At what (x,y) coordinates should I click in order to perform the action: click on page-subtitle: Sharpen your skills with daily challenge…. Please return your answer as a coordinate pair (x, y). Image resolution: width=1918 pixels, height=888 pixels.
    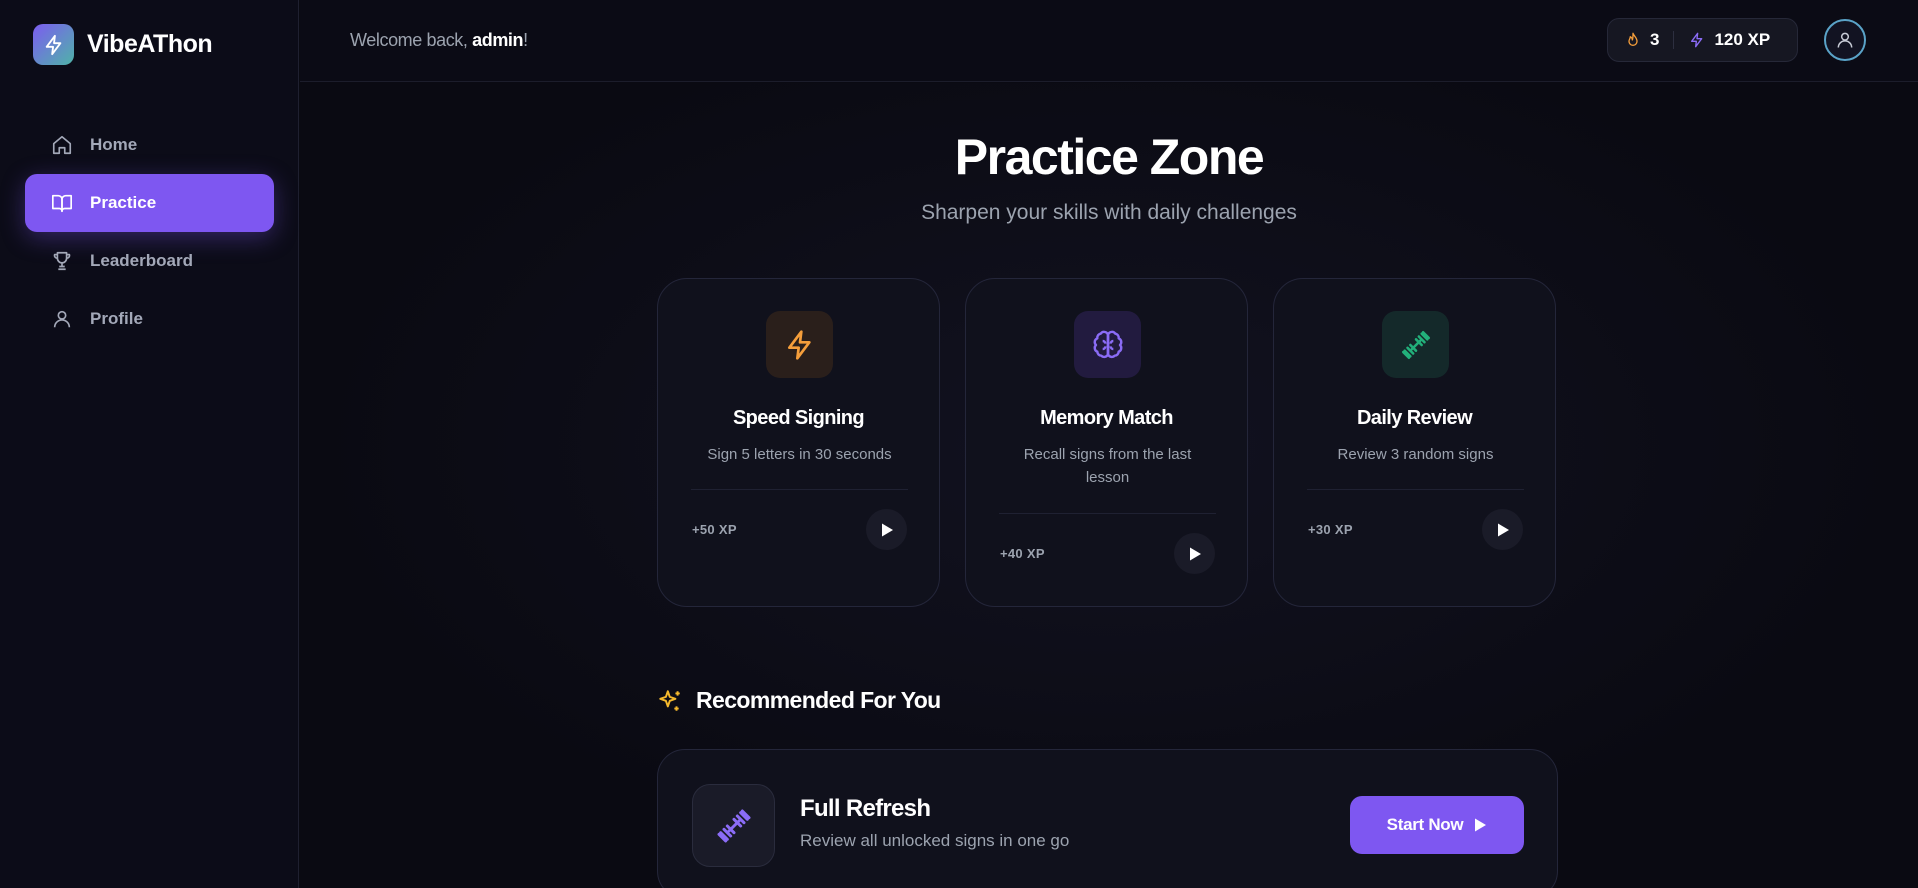
    Looking at the image, I should click on (1109, 212).